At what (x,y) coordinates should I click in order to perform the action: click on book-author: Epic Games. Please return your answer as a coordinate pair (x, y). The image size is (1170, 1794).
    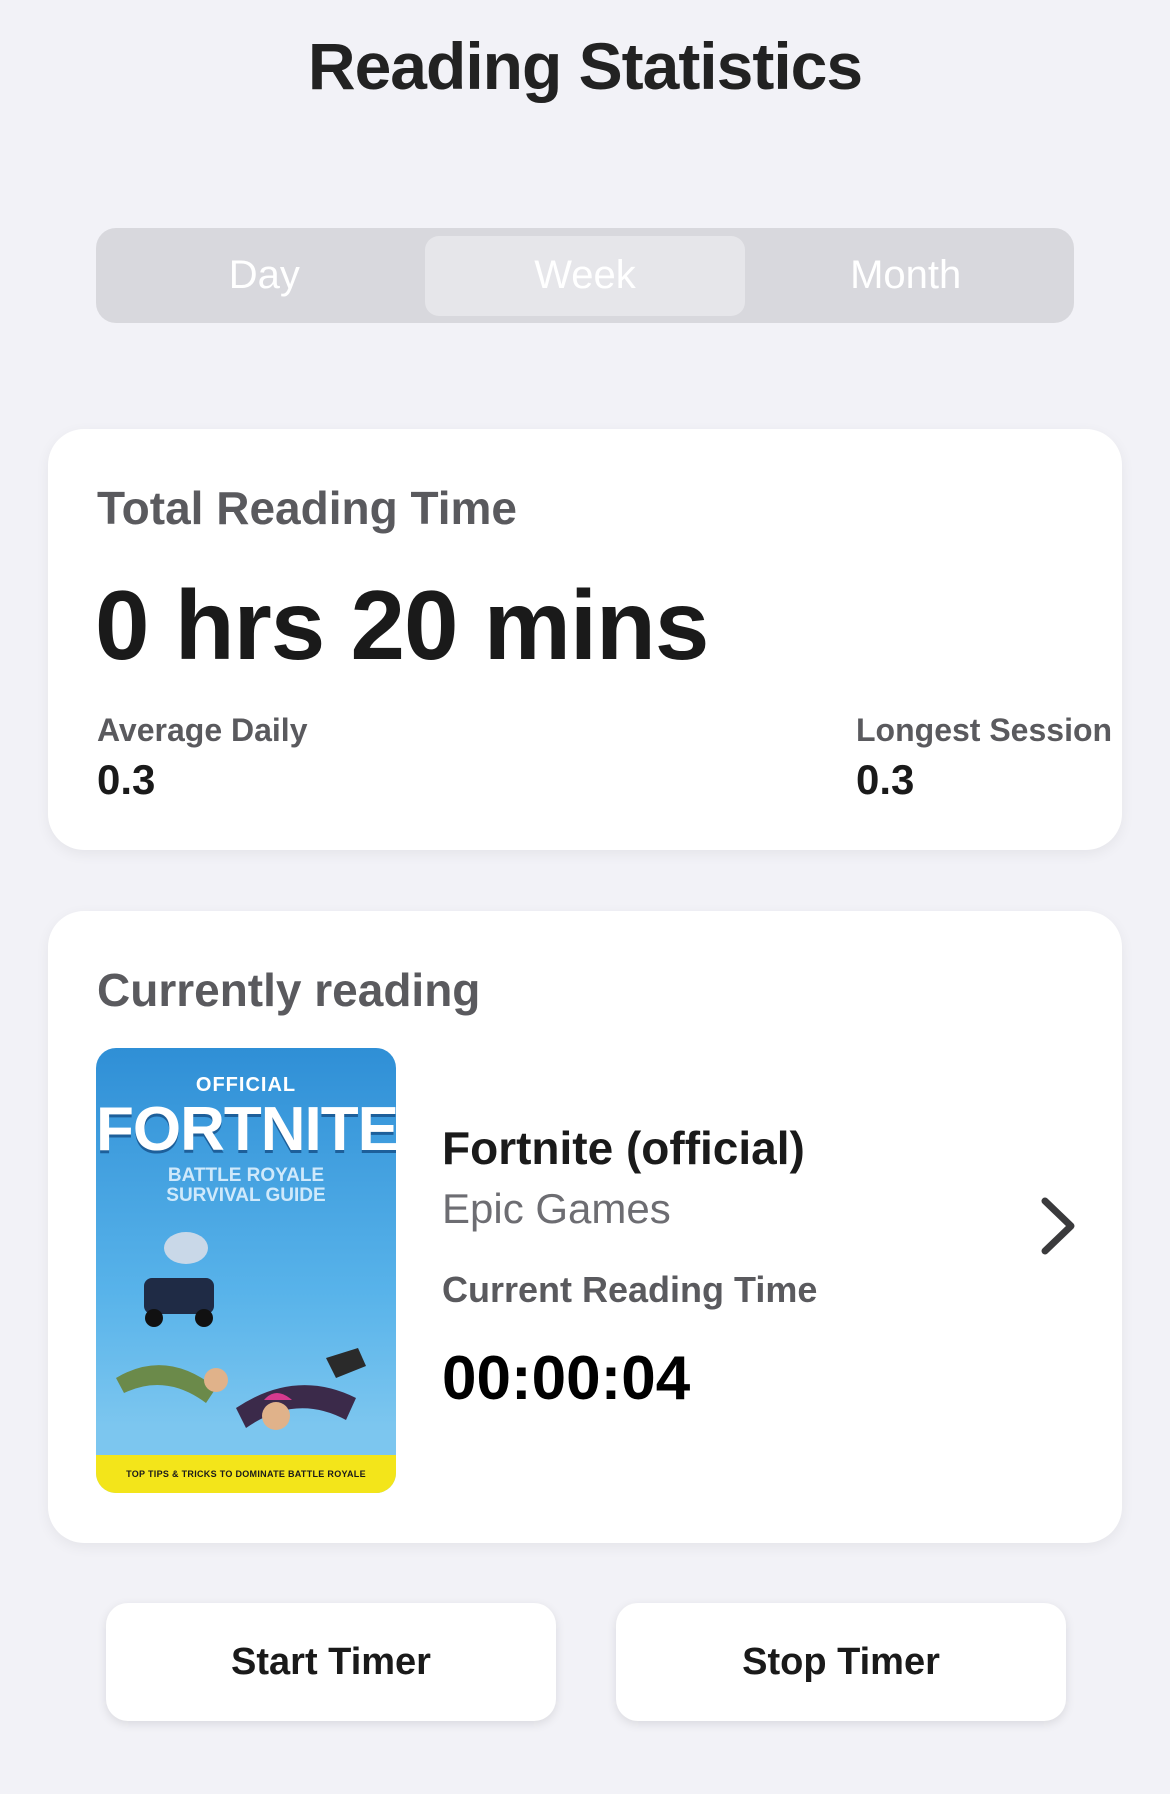
    Looking at the image, I should click on (556, 1208).